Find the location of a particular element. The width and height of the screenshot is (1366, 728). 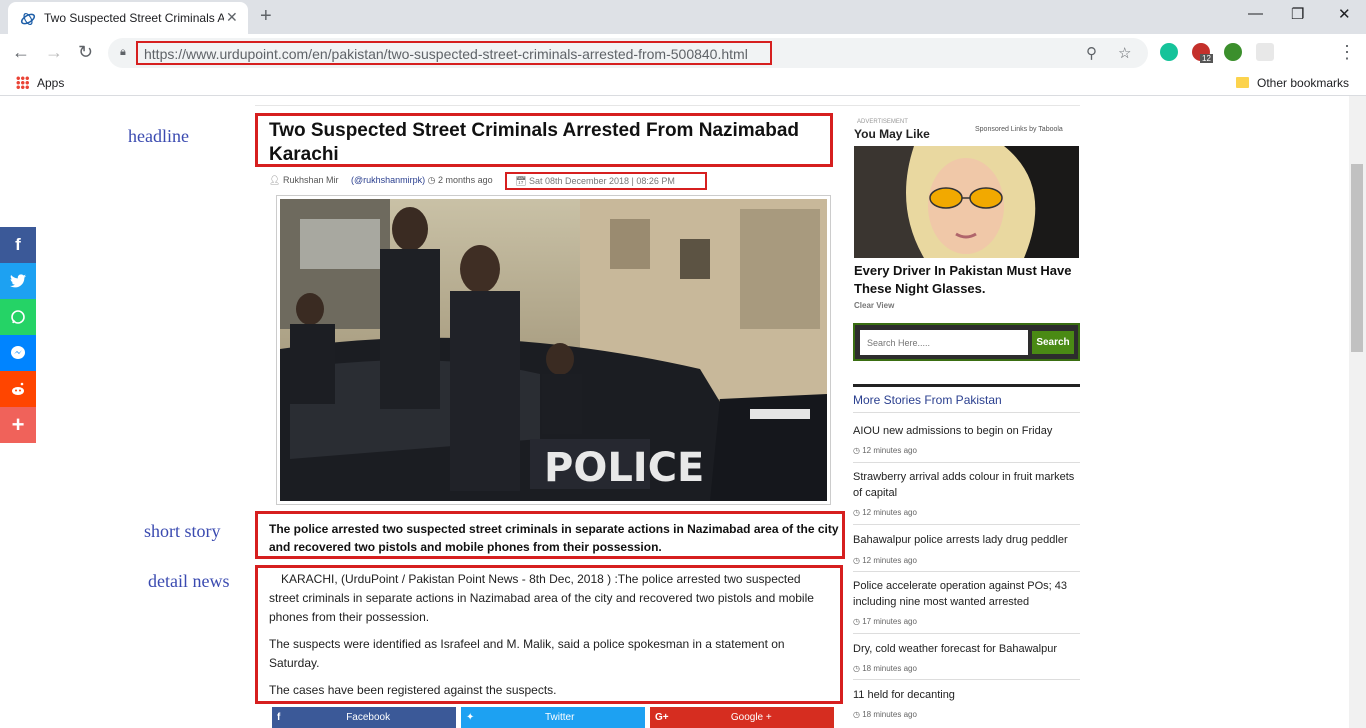

close-tab-icon: ✕ is located at coordinates (232, 17).